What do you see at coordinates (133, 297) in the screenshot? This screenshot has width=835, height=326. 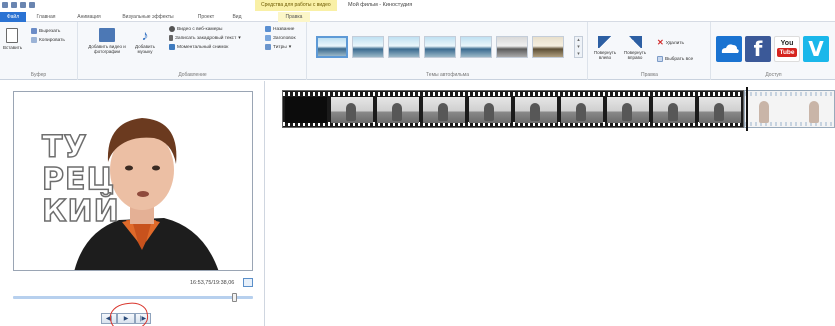 I see `seek-bar` at bounding box center [133, 297].